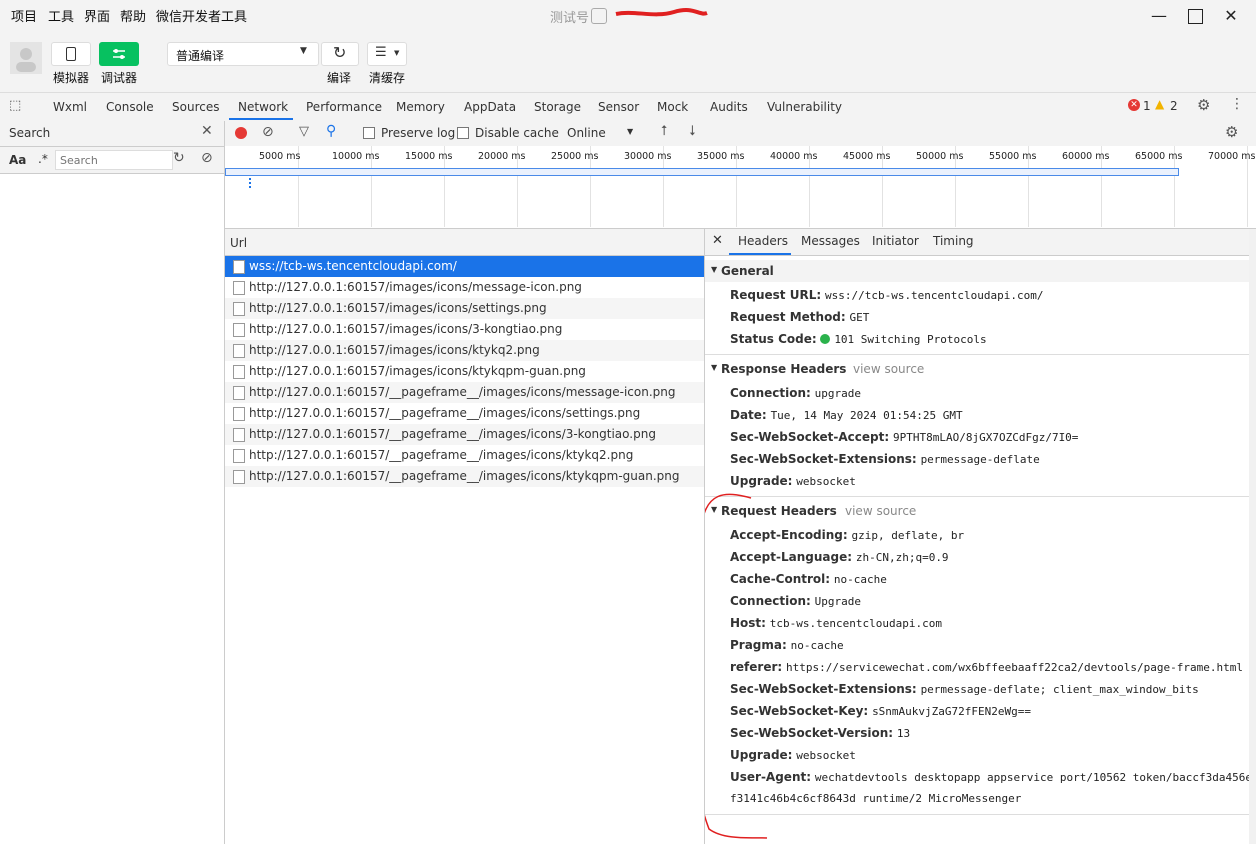 The height and width of the screenshot is (844, 1256). What do you see at coordinates (241, 133) in the screenshot?
I see `record-icon` at bounding box center [241, 133].